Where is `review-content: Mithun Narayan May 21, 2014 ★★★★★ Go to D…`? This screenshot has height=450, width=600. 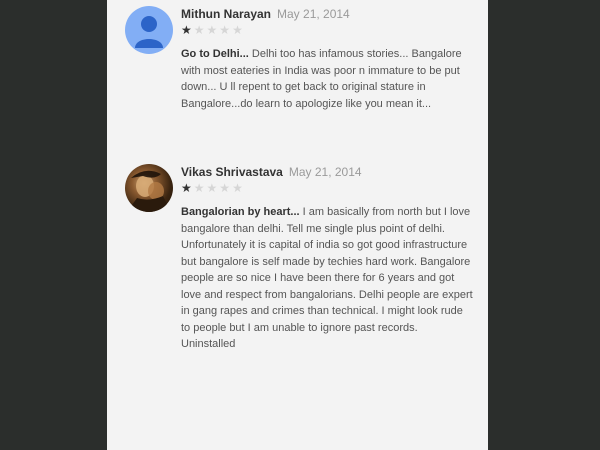 review-content: Mithun Narayan May 21, 2014 ★★★★★ Go to D… is located at coordinates (327, 59).